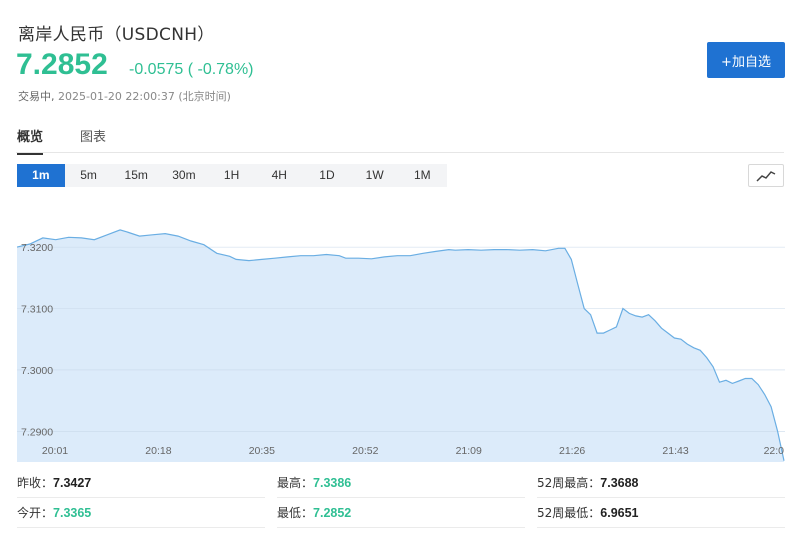 This screenshot has width=800, height=536. What do you see at coordinates (327, 175) in the screenshot?
I see `interval-1d: 1D` at bounding box center [327, 175].